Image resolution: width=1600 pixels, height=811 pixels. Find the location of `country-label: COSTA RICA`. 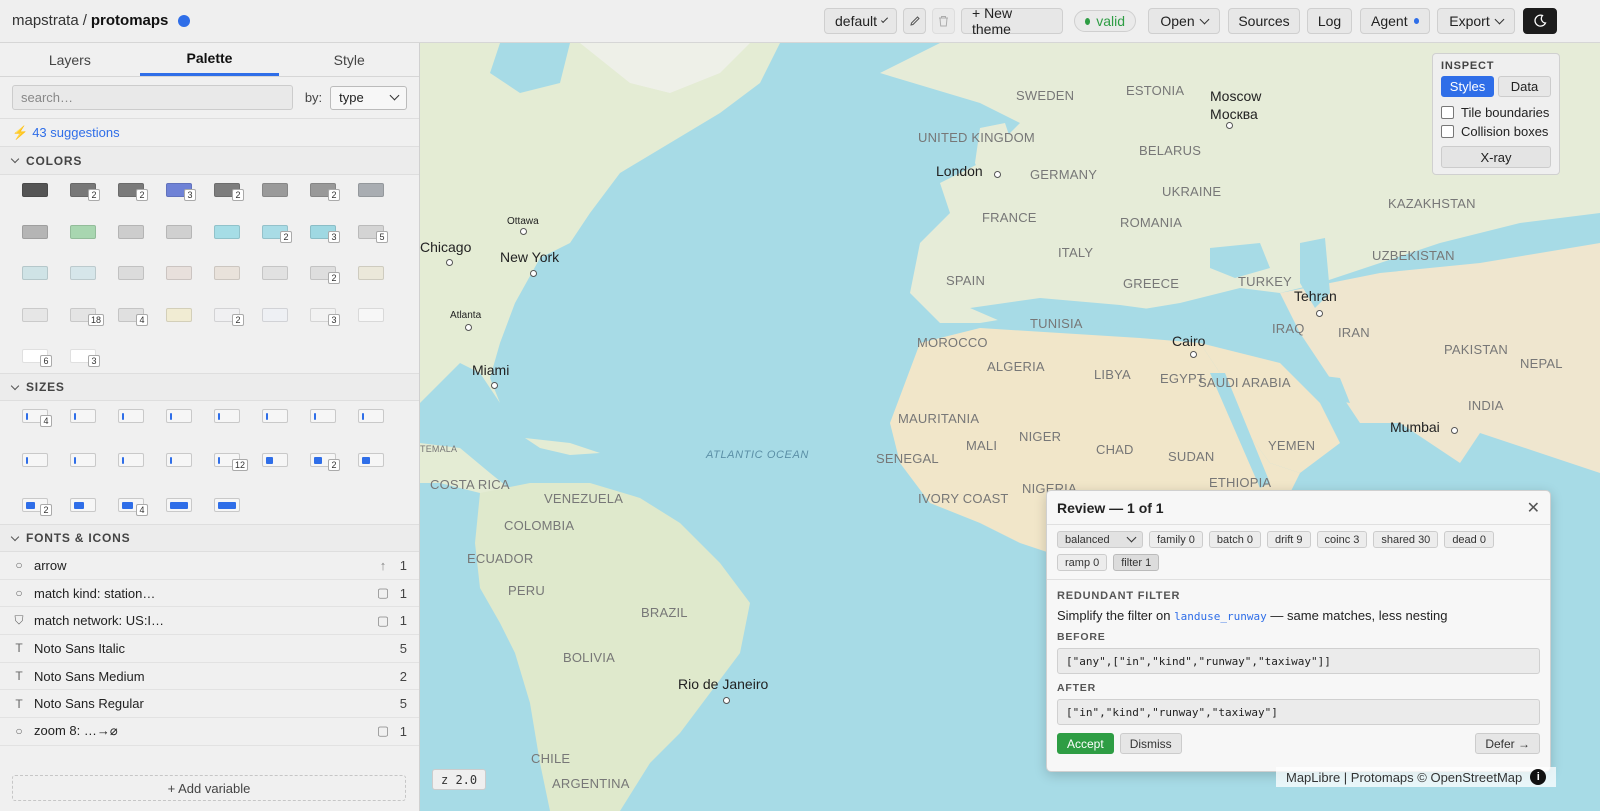

country-label: COSTA RICA is located at coordinates (470, 484).